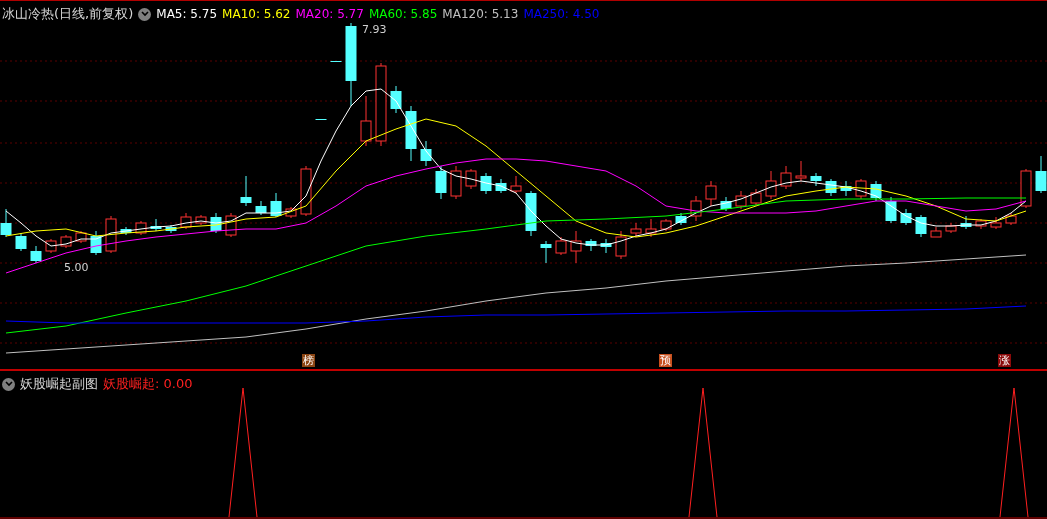 The width and height of the screenshot is (1047, 519). What do you see at coordinates (148, 384) in the screenshot?
I see `indicator-value: 妖股崛起: 0.00` at bounding box center [148, 384].